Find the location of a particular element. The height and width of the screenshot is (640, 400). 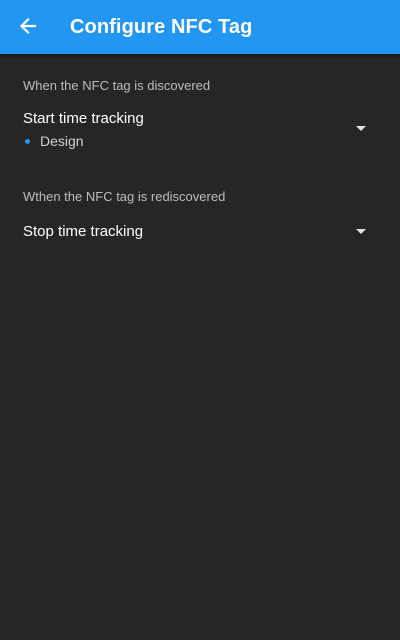

discovered-project: Design is located at coordinates (53, 141).